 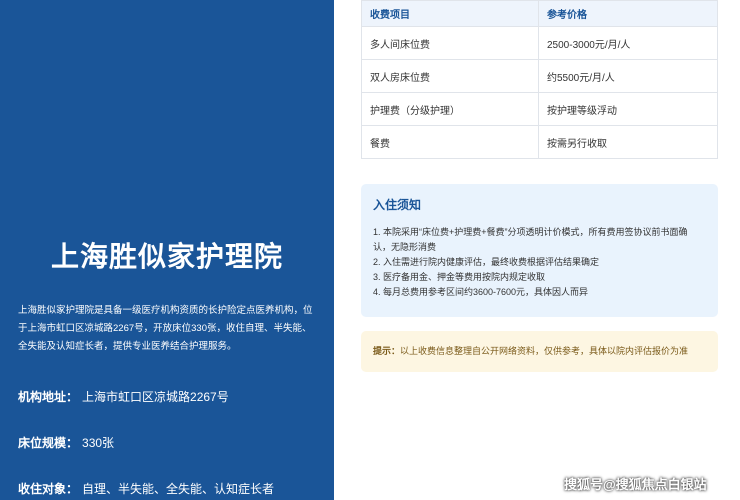 I want to click on fee-item: 双人房床位费, so click(x=450, y=76).